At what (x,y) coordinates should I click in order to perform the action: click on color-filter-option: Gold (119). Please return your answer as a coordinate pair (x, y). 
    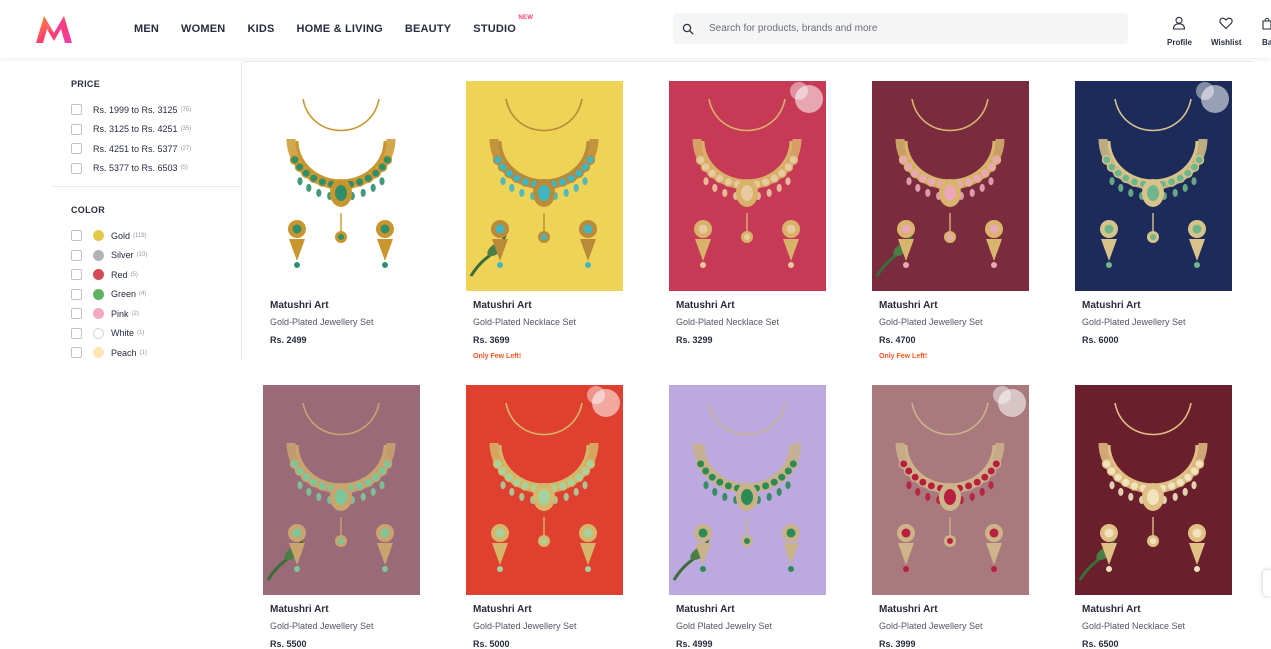
    Looking at the image, I should click on (156, 236).